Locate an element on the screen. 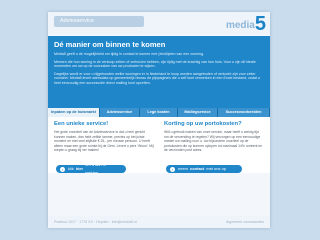 Image resolution: width=320 pixels, height=240 pixels. hero-title: Dé manier om binnen te komen is located at coordinates (110, 44).